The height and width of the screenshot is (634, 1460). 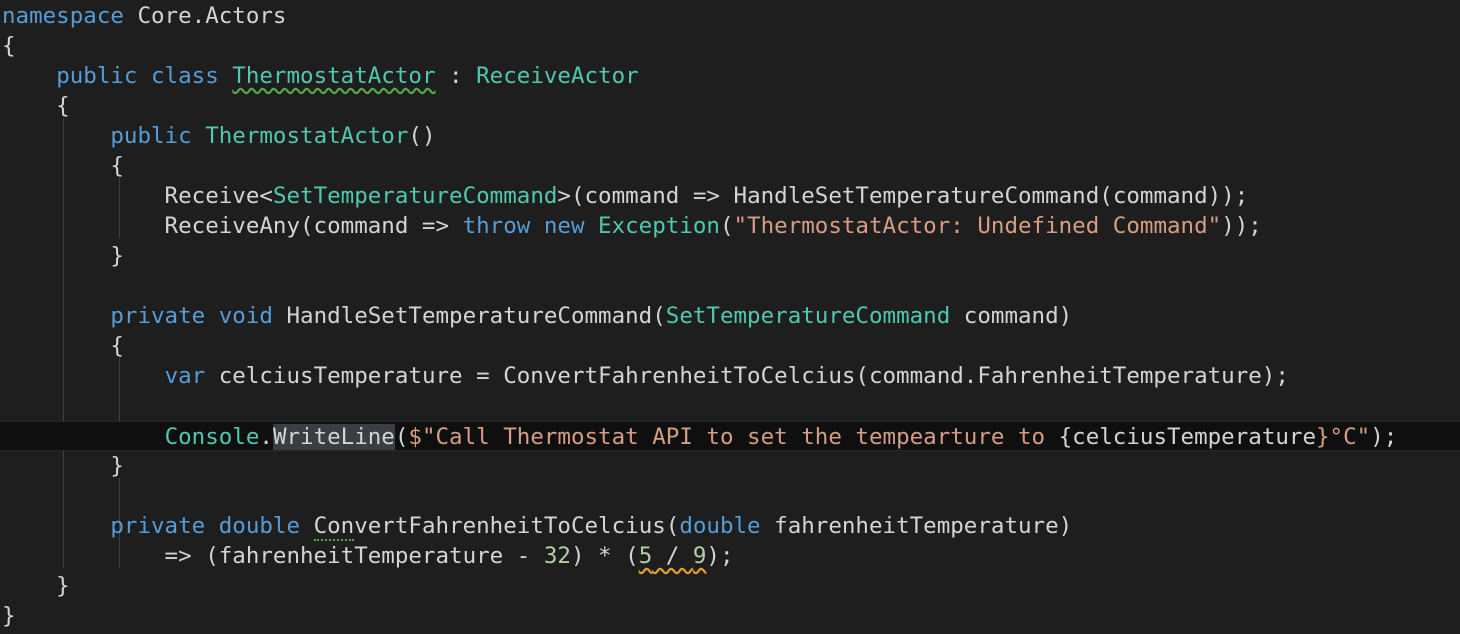 What do you see at coordinates (259, 526) in the screenshot?
I see `code-token: double` at bounding box center [259, 526].